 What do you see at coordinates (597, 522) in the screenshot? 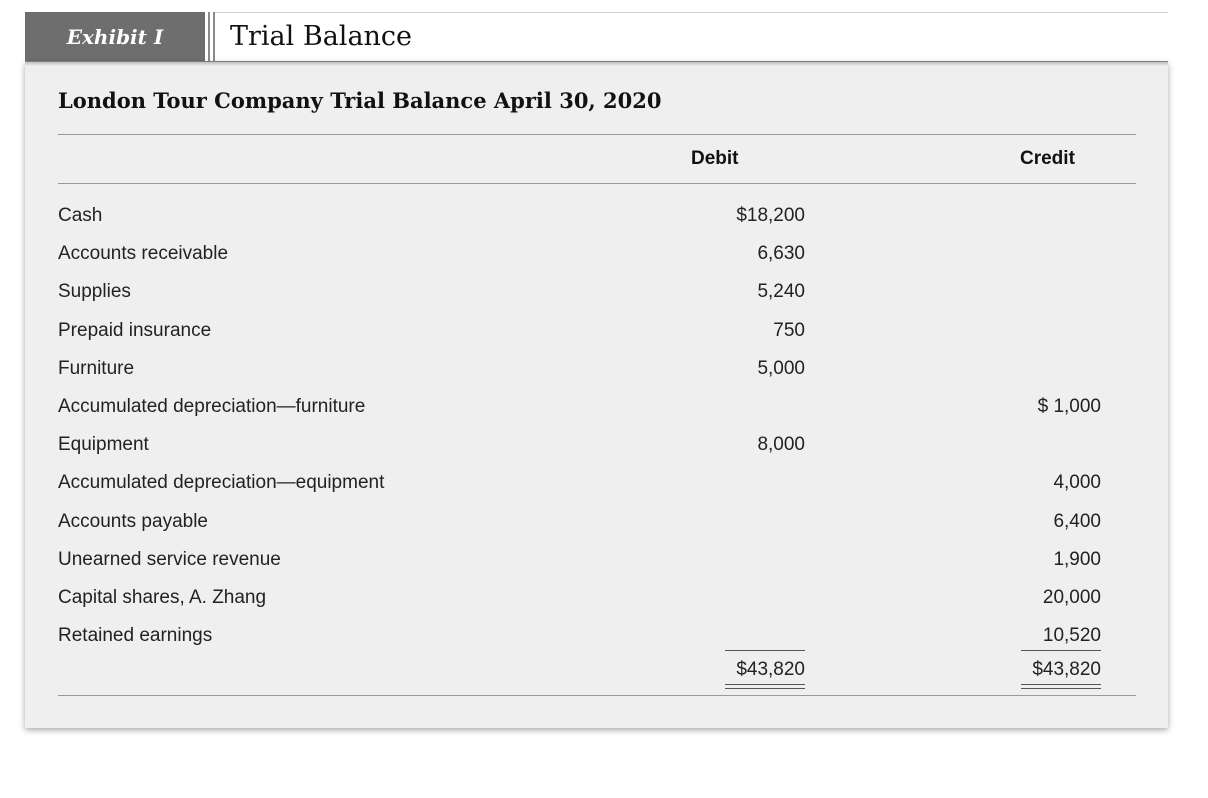
I see `table-row: Accounts payable 6,400` at bounding box center [597, 522].